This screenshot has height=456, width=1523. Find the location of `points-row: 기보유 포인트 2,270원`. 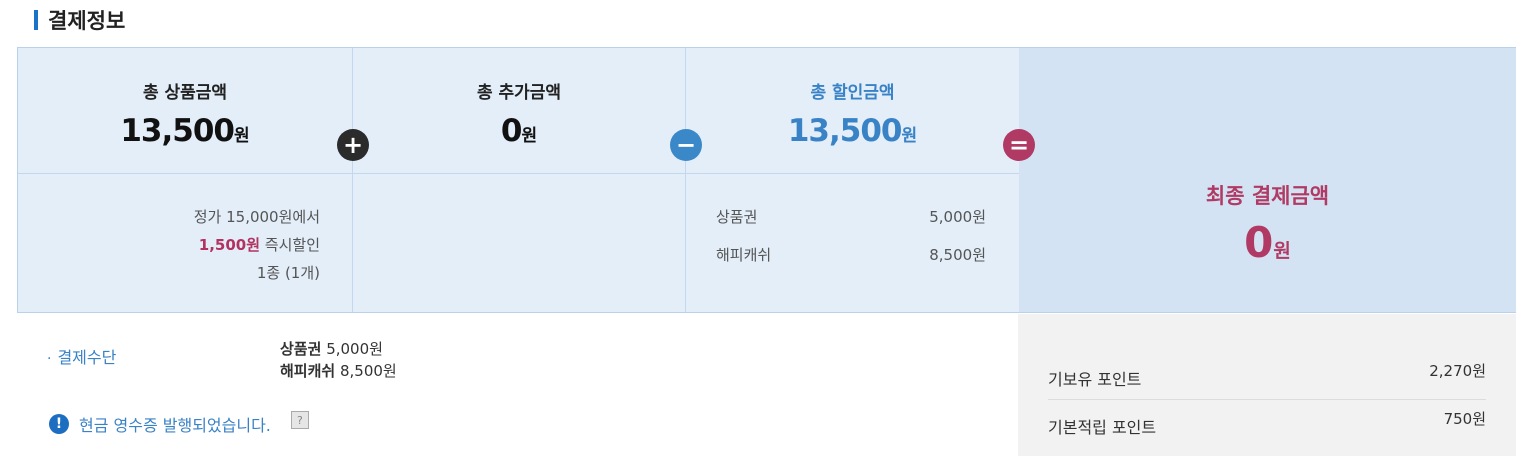

points-row: 기보유 포인트 2,270원 is located at coordinates (1267, 375).